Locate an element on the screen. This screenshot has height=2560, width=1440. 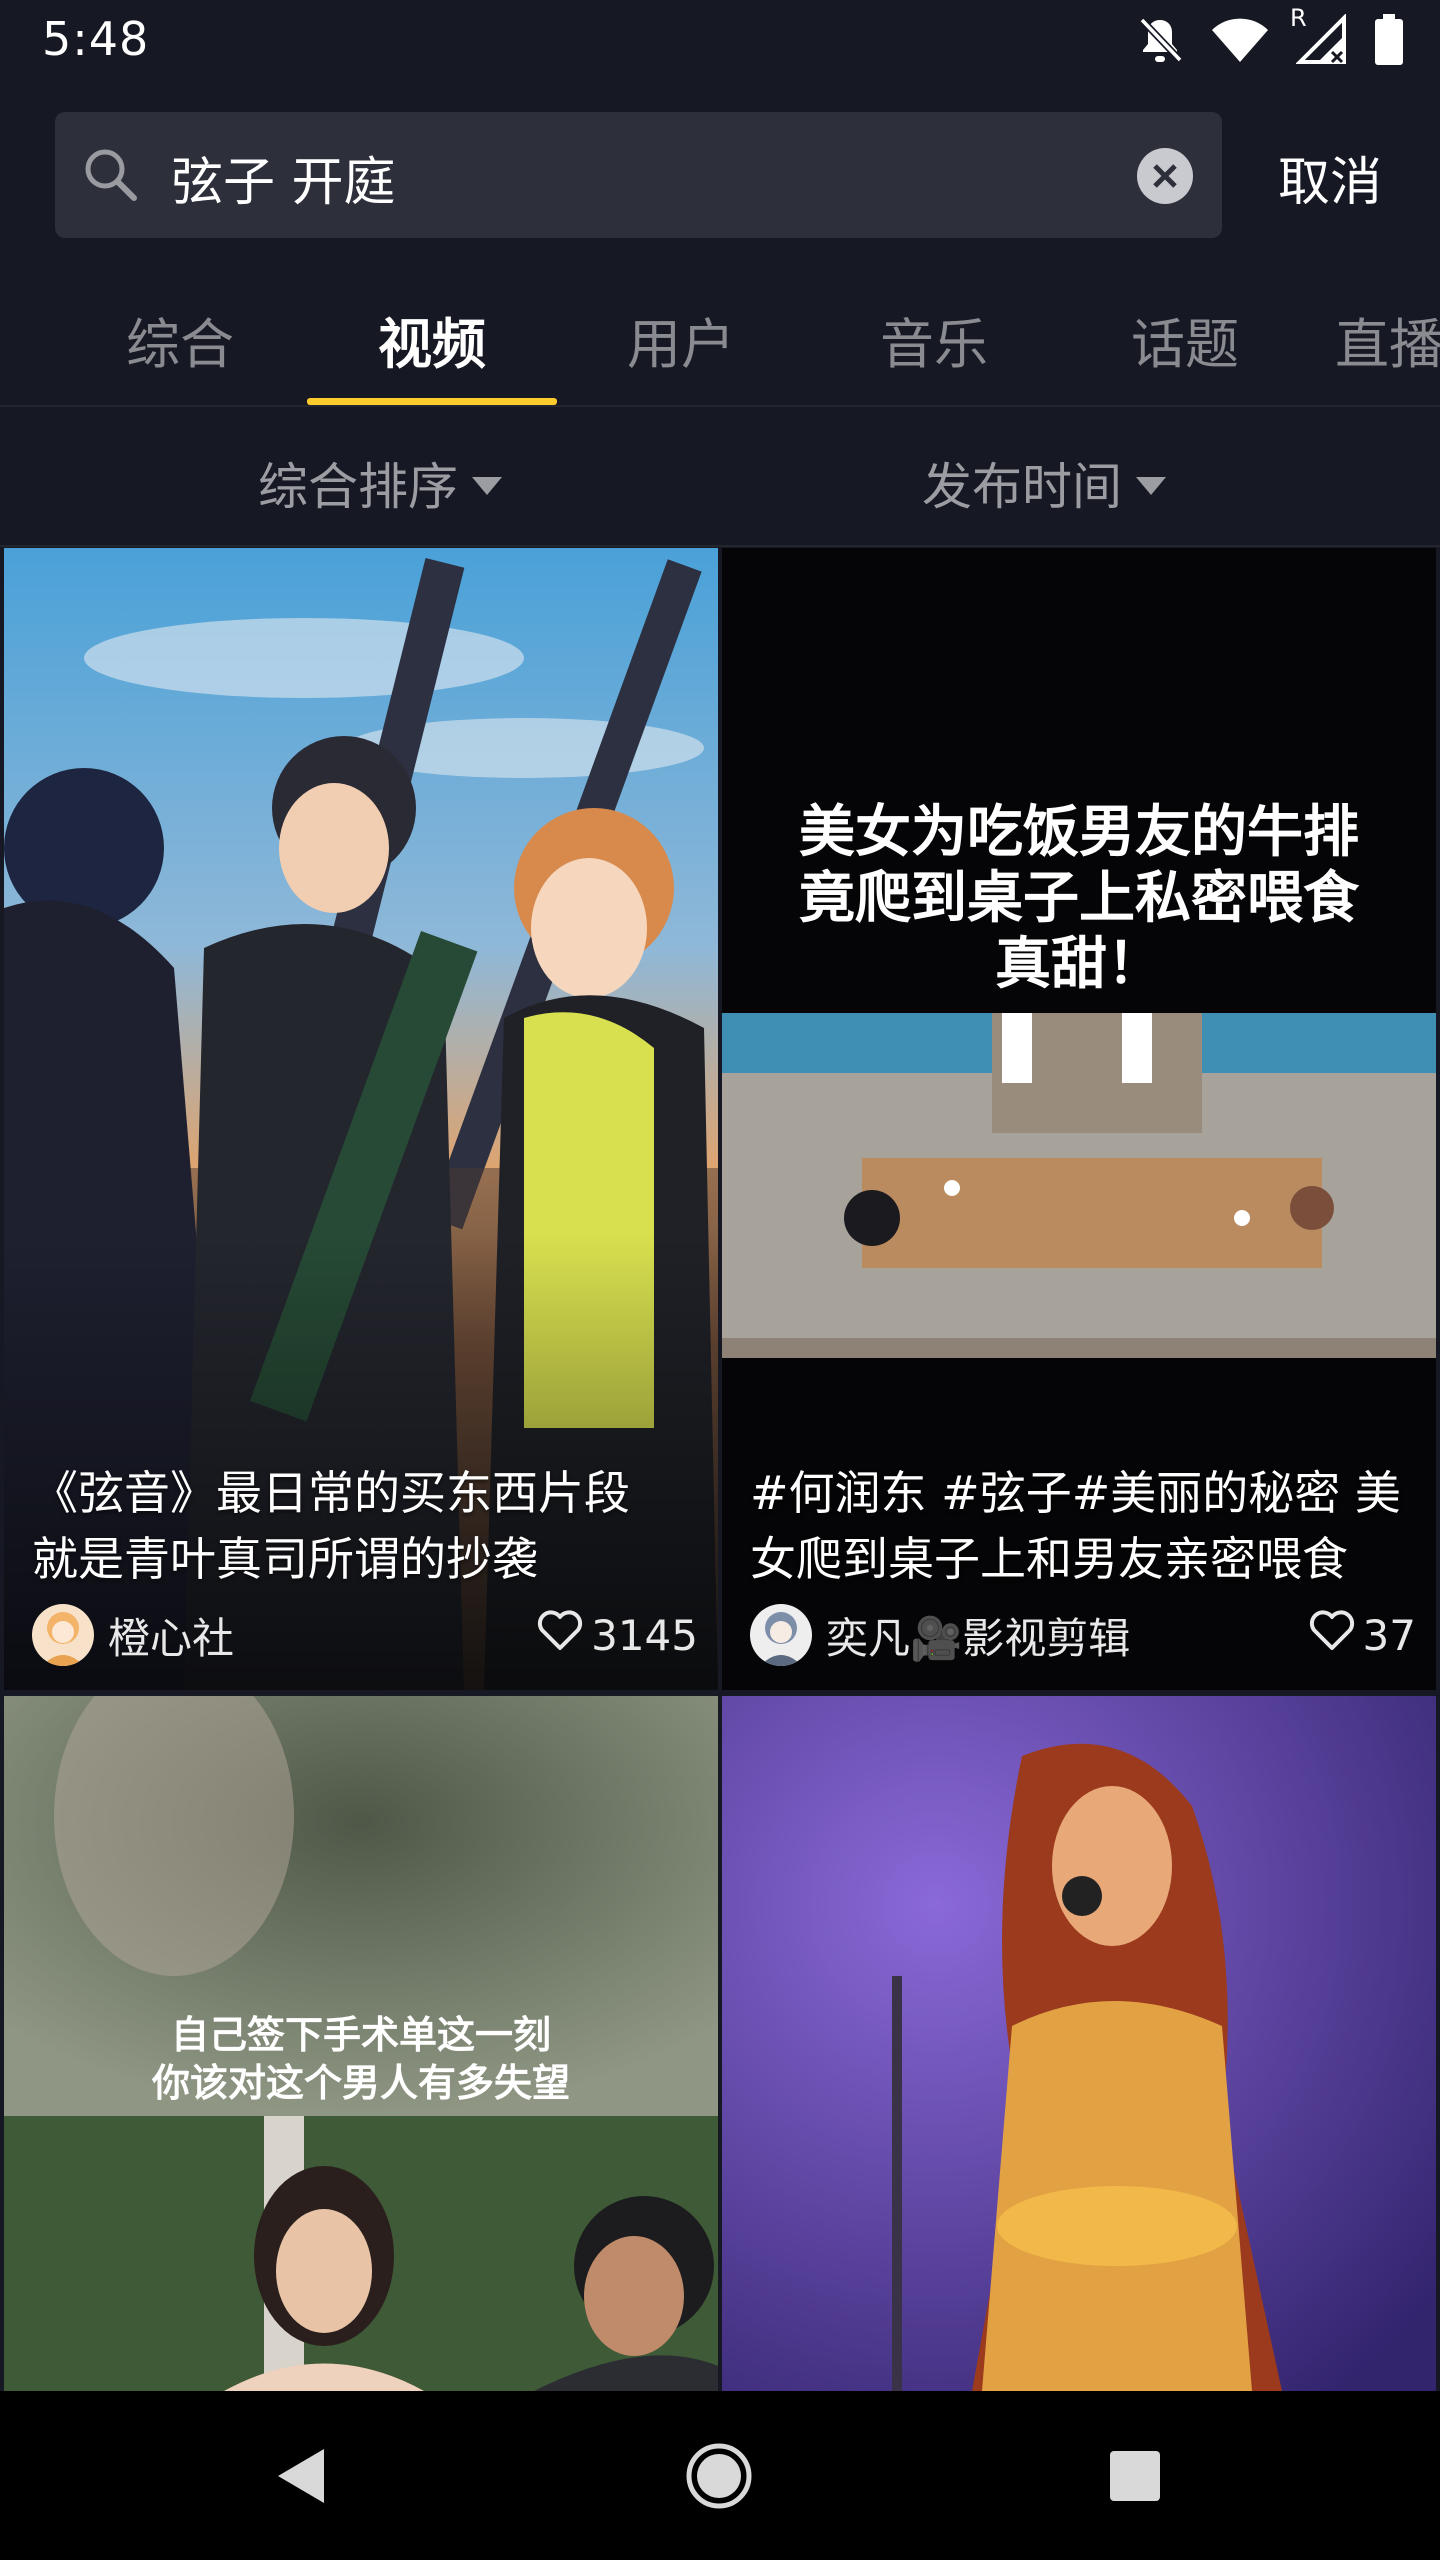
battery-icon is located at coordinates (1389, 40).